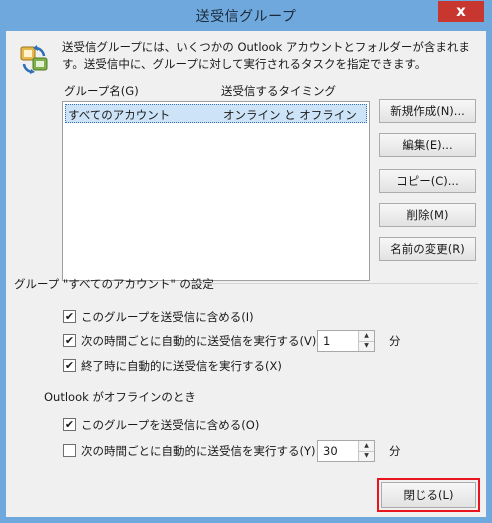  What do you see at coordinates (69, 450) in the screenshot?
I see `offline-auto-checkbox` at bounding box center [69, 450].